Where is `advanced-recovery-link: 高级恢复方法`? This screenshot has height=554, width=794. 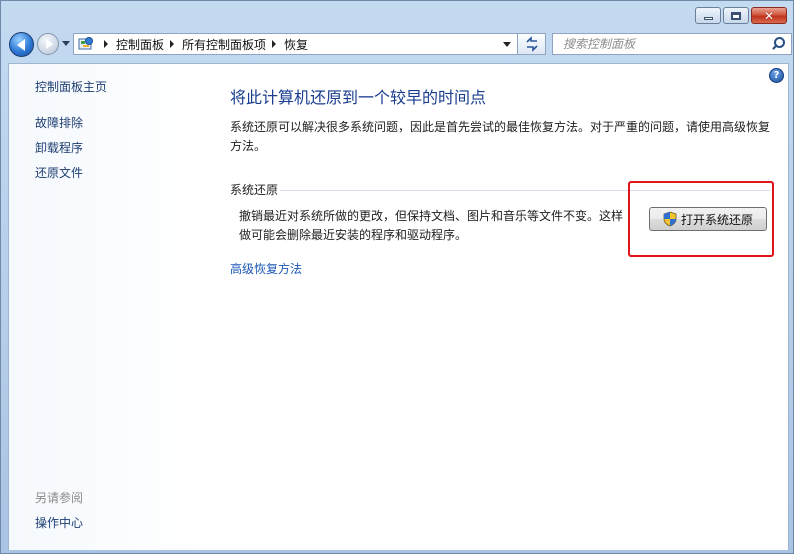 advanced-recovery-link: 高级恢复方法 is located at coordinates (266, 268).